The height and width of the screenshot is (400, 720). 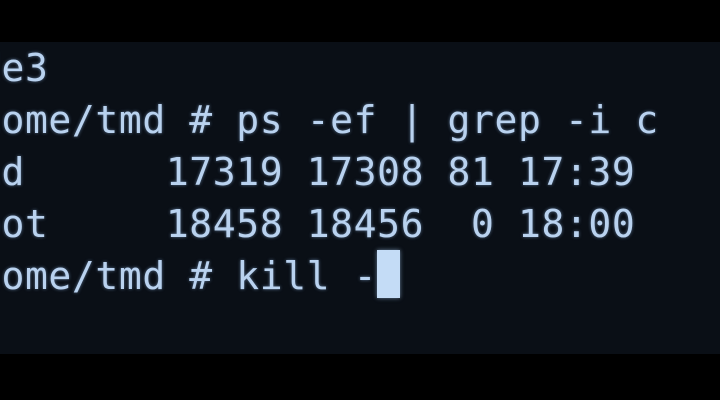 I want to click on terminal-line-2: home/tmd # ps -ef | grep -i c, so click(x=329, y=120).